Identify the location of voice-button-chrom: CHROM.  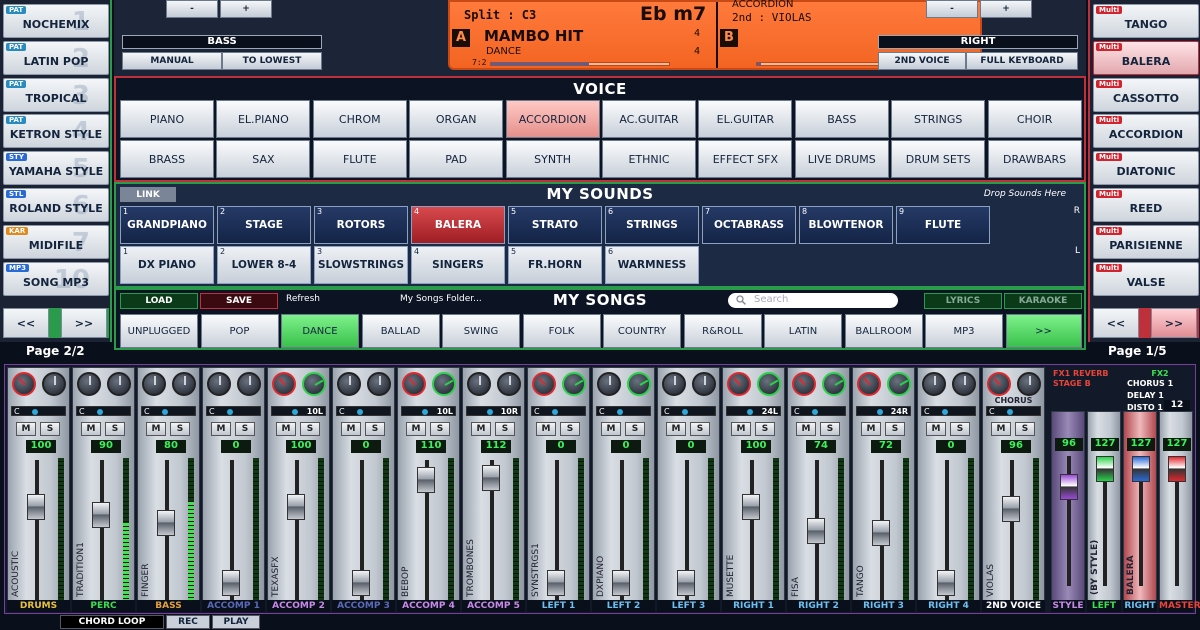
(359, 119).